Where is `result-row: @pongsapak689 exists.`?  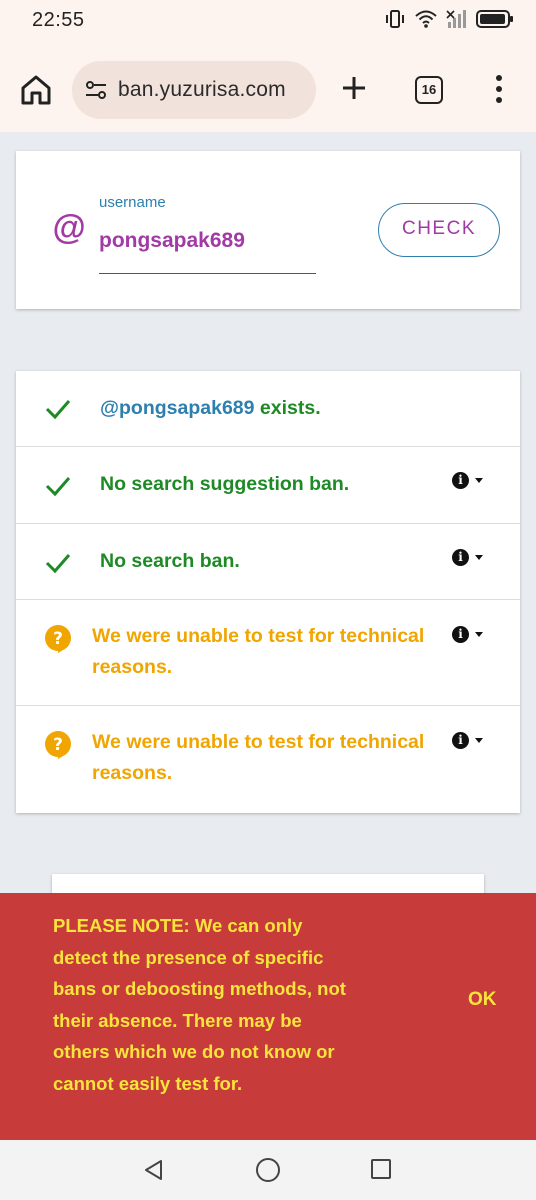
result-row: @pongsapak689 exists. is located at coordinates (268, 409).